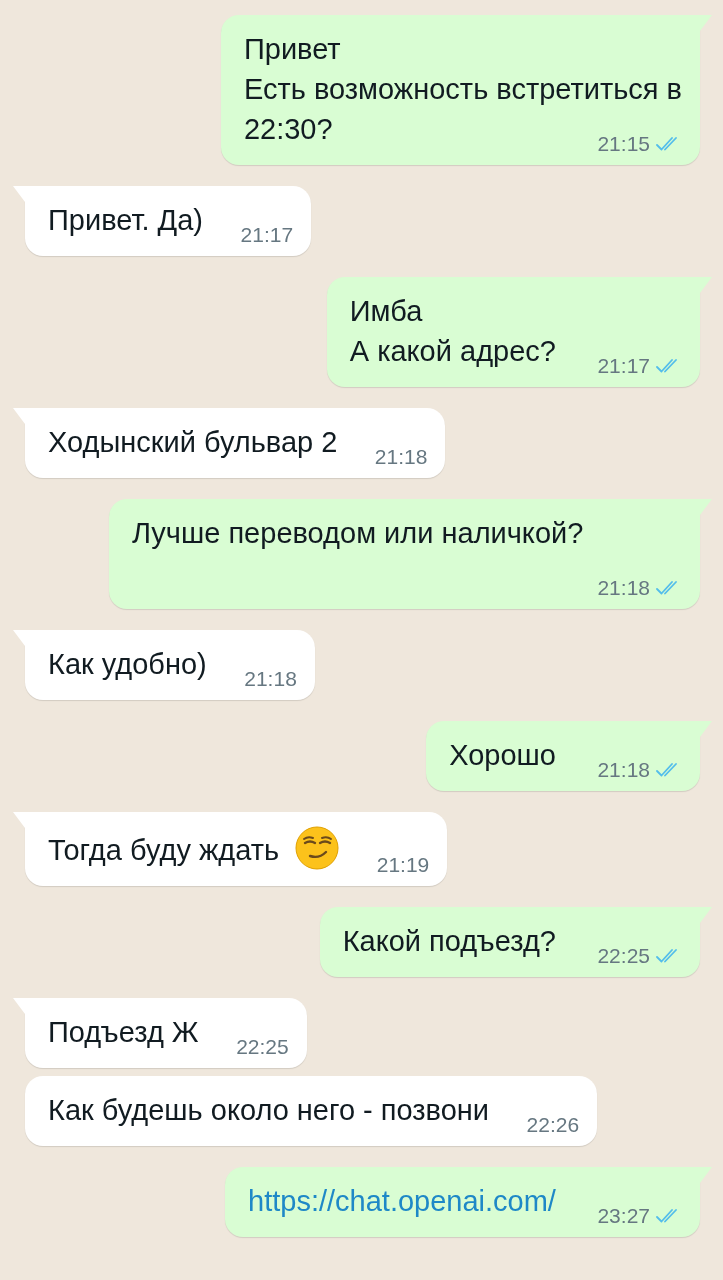 This screenshot has height=1280, width=723. What do you see at coordinates (502, 755) in the screenshot?
I see `message-text: Хорошо` at bounding box center [502, 755].